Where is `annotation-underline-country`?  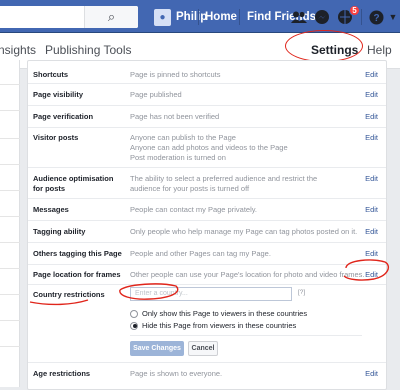 annotation-underline-country is located at coordinates (59, 302).